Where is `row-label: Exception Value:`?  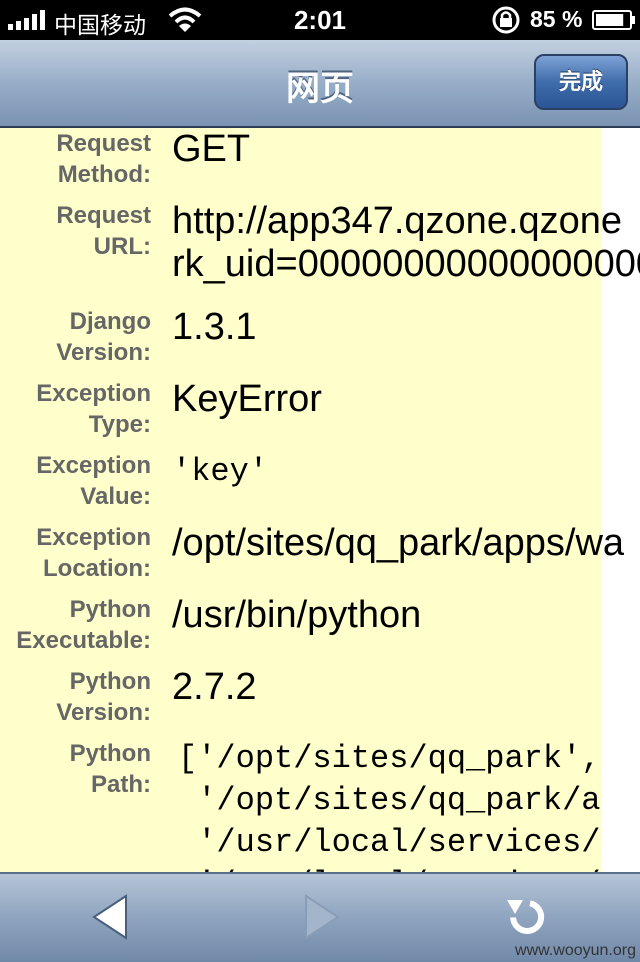
row-label: Exception Value: is located at coordinates (93, 481).